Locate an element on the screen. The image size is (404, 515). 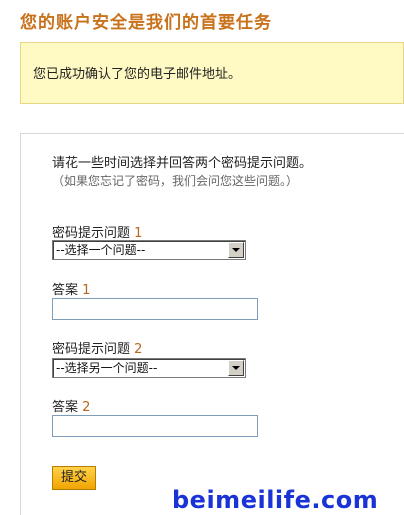
question1-select: --选择一个问题-- is located at coordinates (149, 250).